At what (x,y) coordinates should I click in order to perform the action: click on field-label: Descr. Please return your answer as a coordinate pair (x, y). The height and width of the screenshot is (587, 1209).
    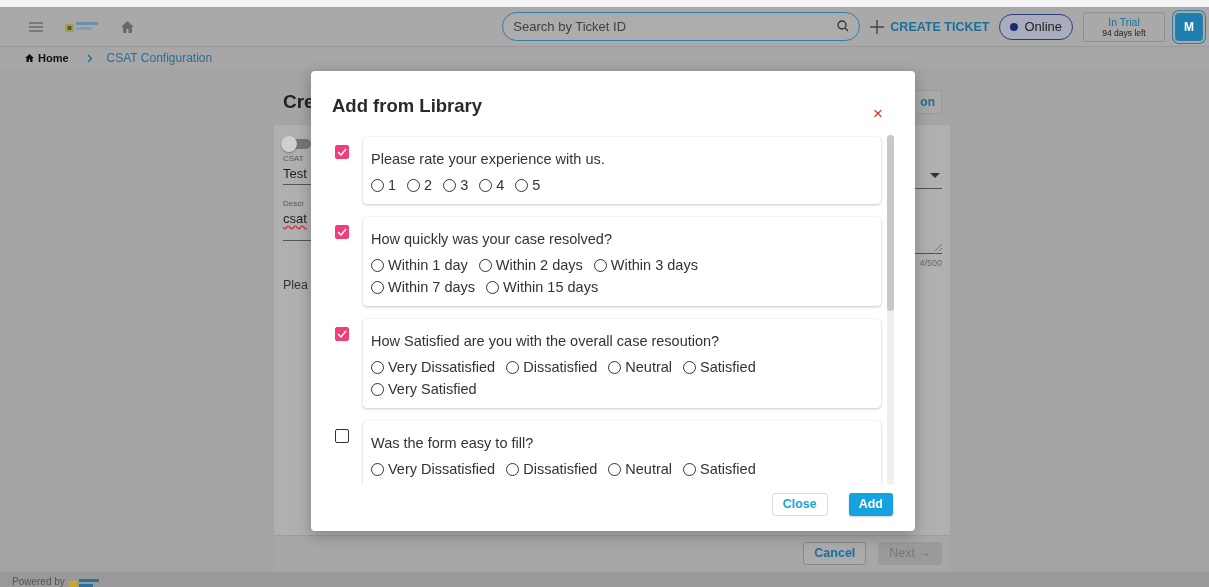
    Looking at the image, I should click on (294, 203).